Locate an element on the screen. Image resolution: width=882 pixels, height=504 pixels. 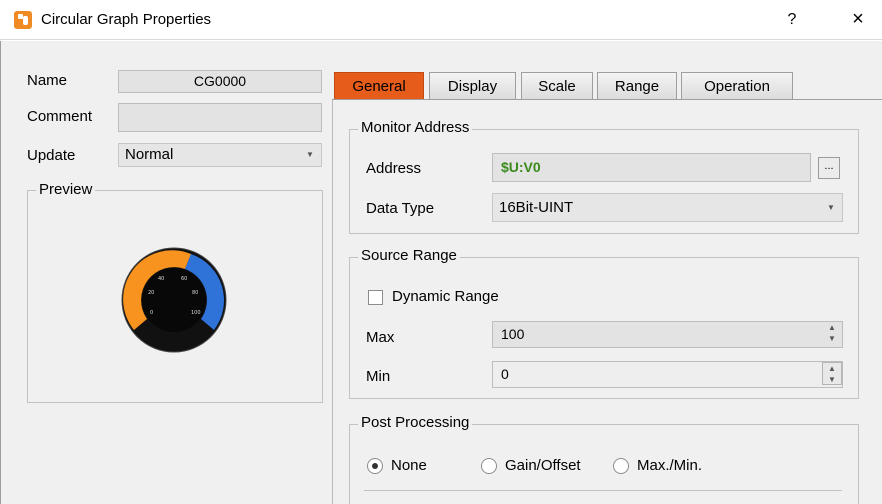
address-field: $U:V0 is located at coordinates (651, 167).